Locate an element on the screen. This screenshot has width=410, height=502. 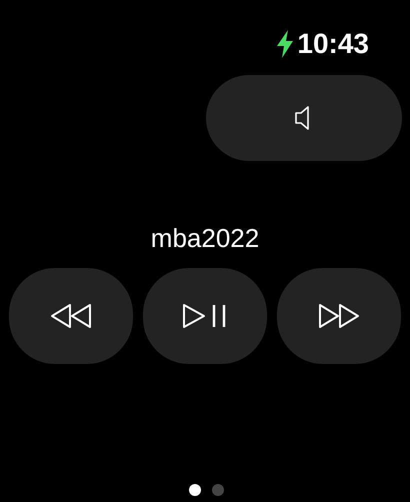
track-title: mba2022 is located at coordinates (205, 238).